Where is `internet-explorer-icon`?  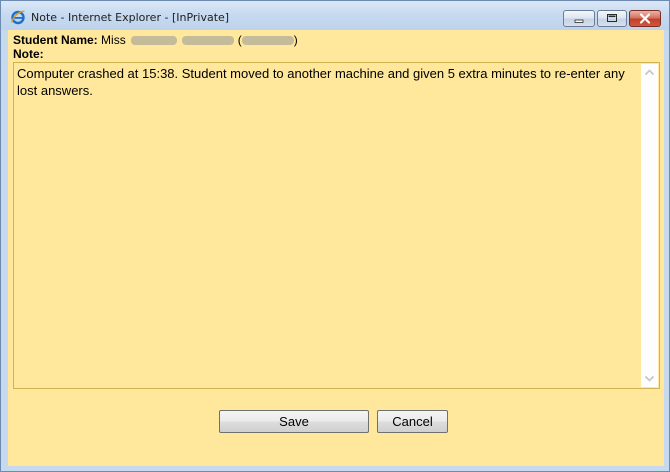 internet-explorer-icon is located at coordinates (17, 17).